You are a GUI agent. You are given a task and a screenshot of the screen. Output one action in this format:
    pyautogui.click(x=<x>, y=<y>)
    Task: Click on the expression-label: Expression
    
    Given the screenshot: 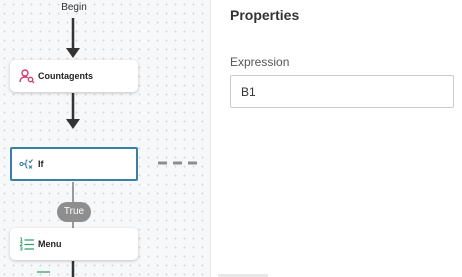 What is the action you would take?
    pyautogui.click(x=260, y=62)
    